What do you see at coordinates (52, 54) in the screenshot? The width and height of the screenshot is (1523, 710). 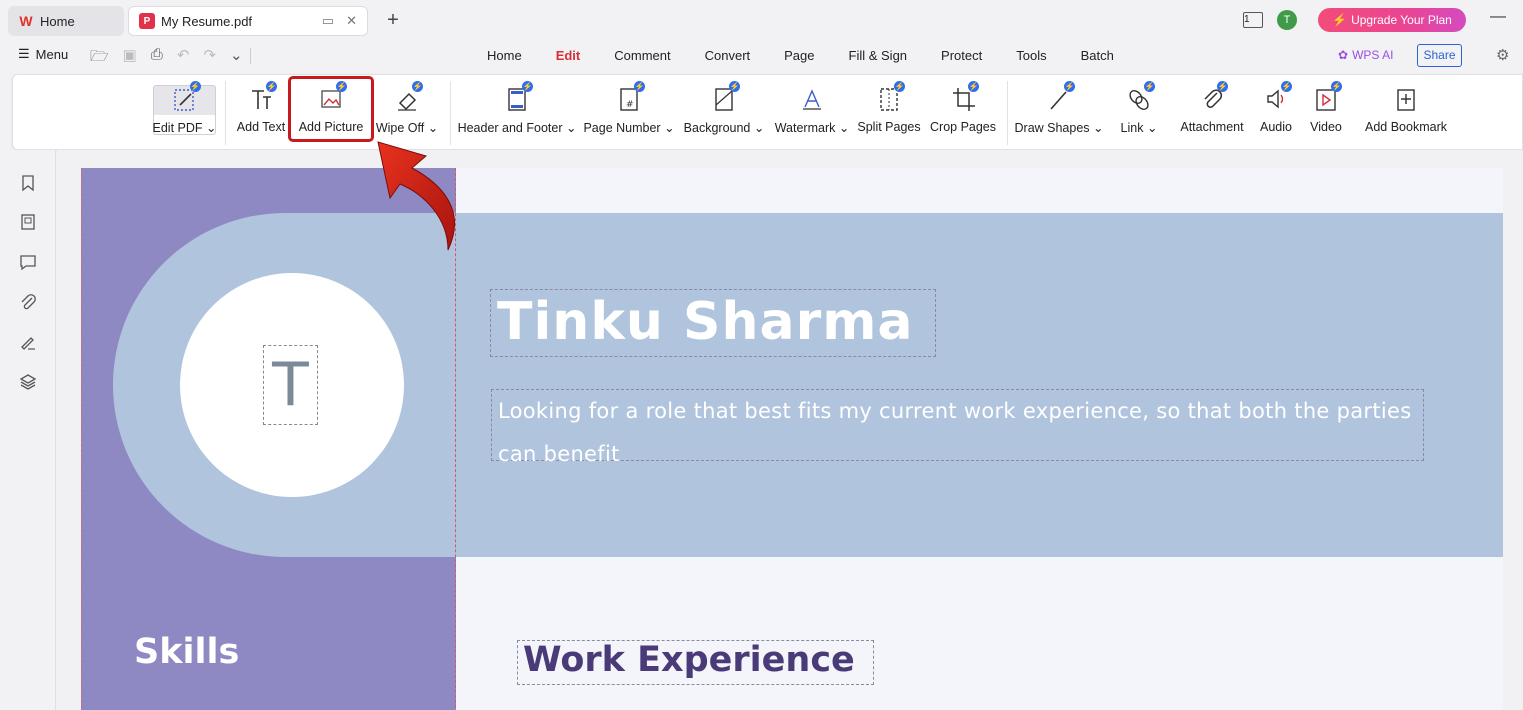 I see `menu-label: Menu` at bounding box center [52, 54].